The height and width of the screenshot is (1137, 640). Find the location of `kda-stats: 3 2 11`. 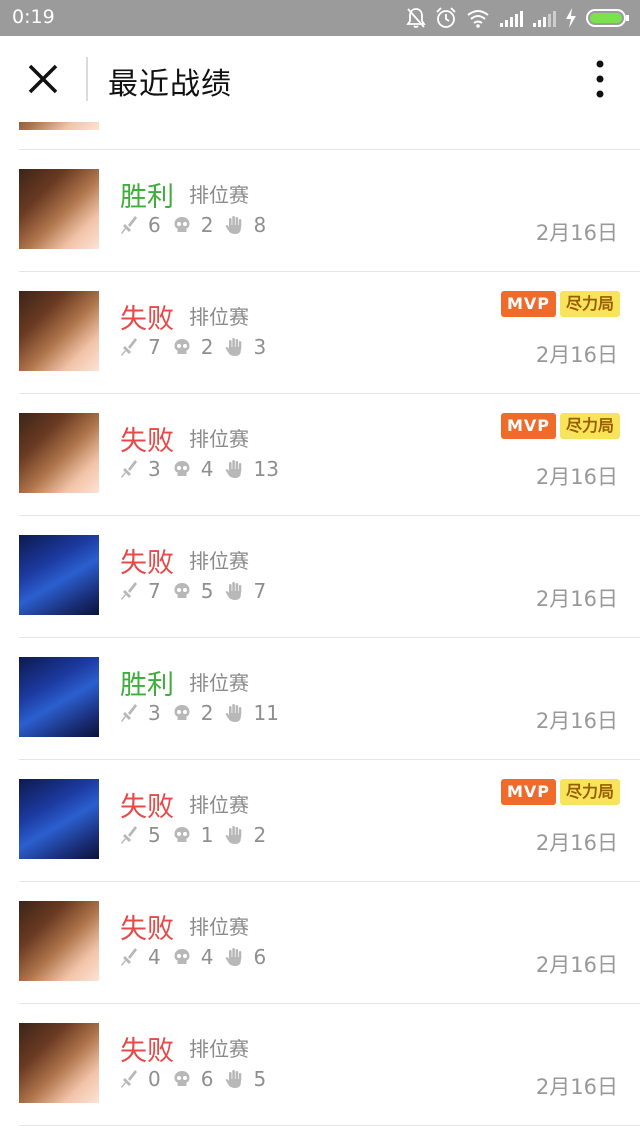

kda-stats: 3 2 11 is located at coordinates (205, 713).